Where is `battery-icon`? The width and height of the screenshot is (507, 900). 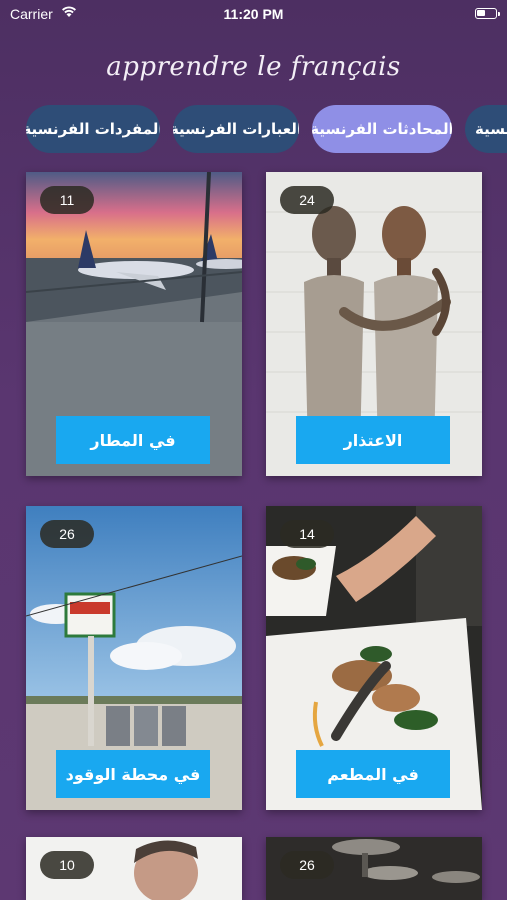 battery-icon is located at coordinates (487, 13).